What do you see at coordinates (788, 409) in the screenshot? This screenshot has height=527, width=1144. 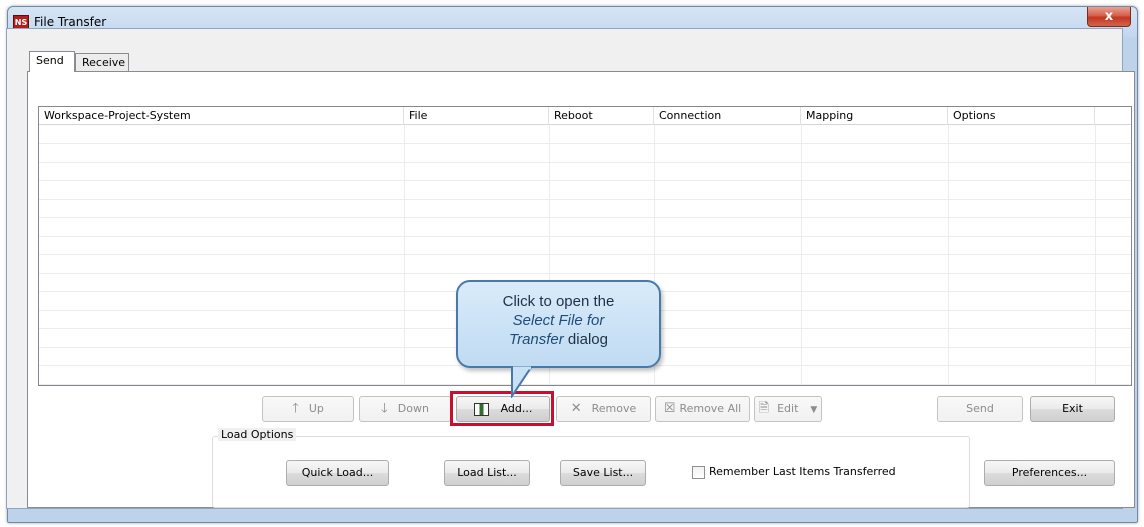 I see `edit-dropdown-button: 🗎 Edit ▼` at bounding box center [788, 409].